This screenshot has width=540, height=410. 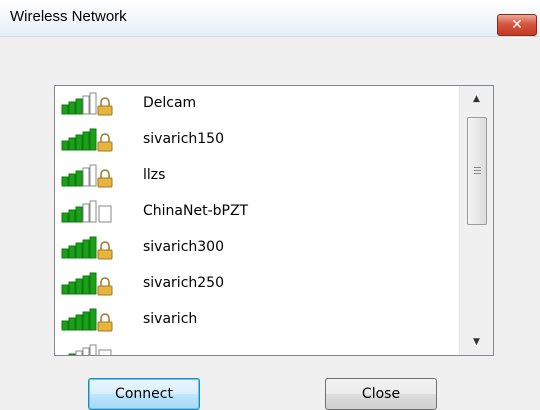 What do you see at coordinates (257, 346) in the screenshot?
I see `network-row` at bounding box center [257, 346].